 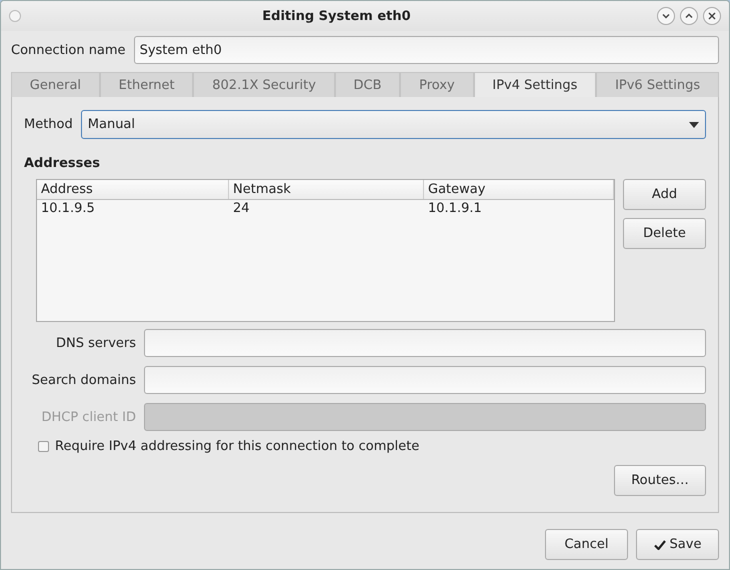 I want to click on checkmark-icon, so click(x=660, y=545).